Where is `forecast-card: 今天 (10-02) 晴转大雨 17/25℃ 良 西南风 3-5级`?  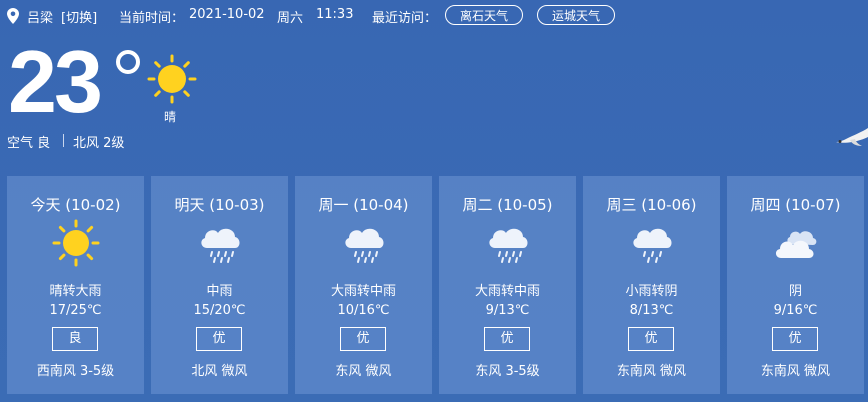 forecast-card: 今天 (10-02) 晴转大雨 17/25℃ 良 西南风 3-5级 is located at coordinates (75, 285).